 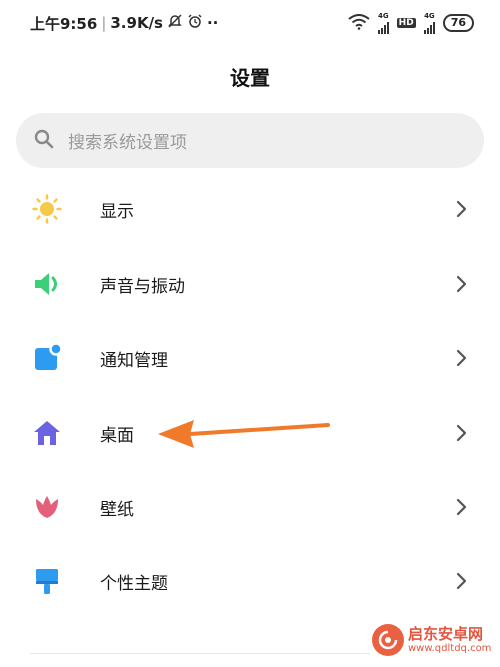 I want to click on settings-item-notifications: 通知管理, so click(x=250, y=358).